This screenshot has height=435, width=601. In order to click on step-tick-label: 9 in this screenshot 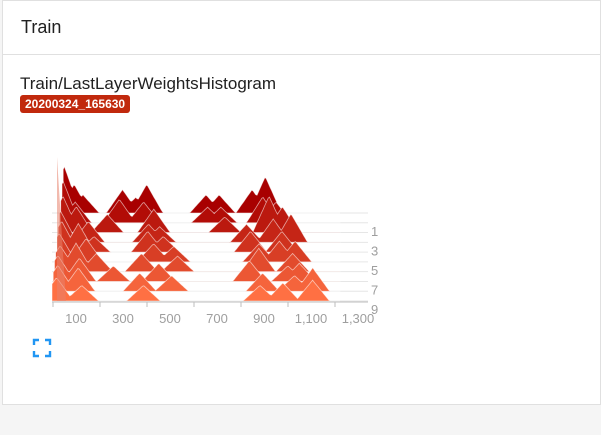, I will do `click(374, 309)`.